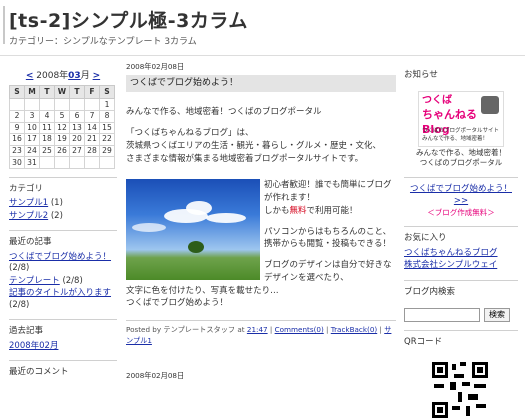 The image size is (525, 418). I want to click on calendar-week-row: 9 10 11 12 13 14 15, so click(62, 128).